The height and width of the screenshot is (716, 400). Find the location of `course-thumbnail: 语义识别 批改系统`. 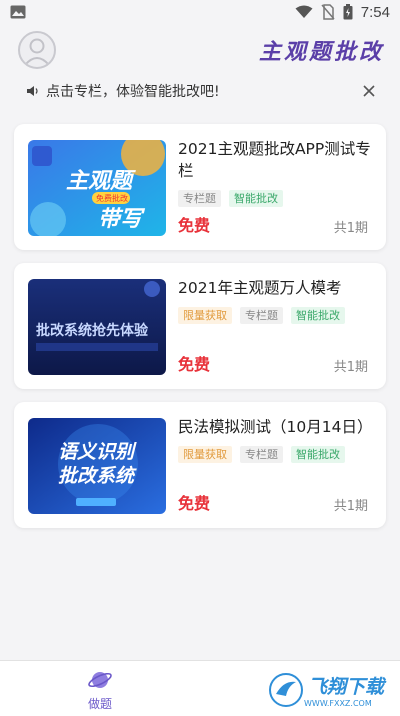

course-thumbnail: 语义识别 批改系统 is located at coordinates (97, 466).